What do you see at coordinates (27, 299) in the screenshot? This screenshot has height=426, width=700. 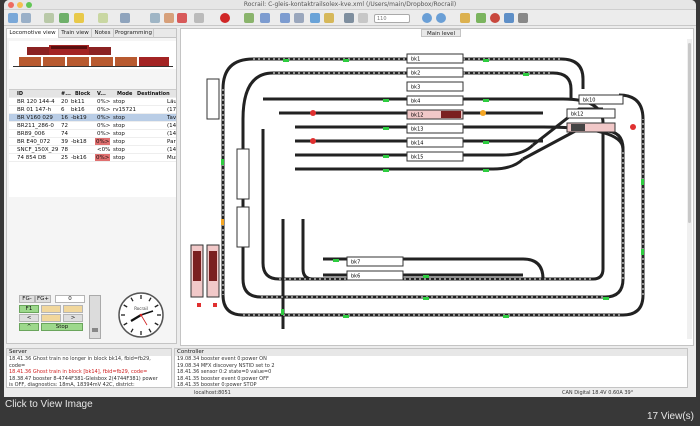 I see `fg-minus-button: FG-` at bounding box center [27, 299].